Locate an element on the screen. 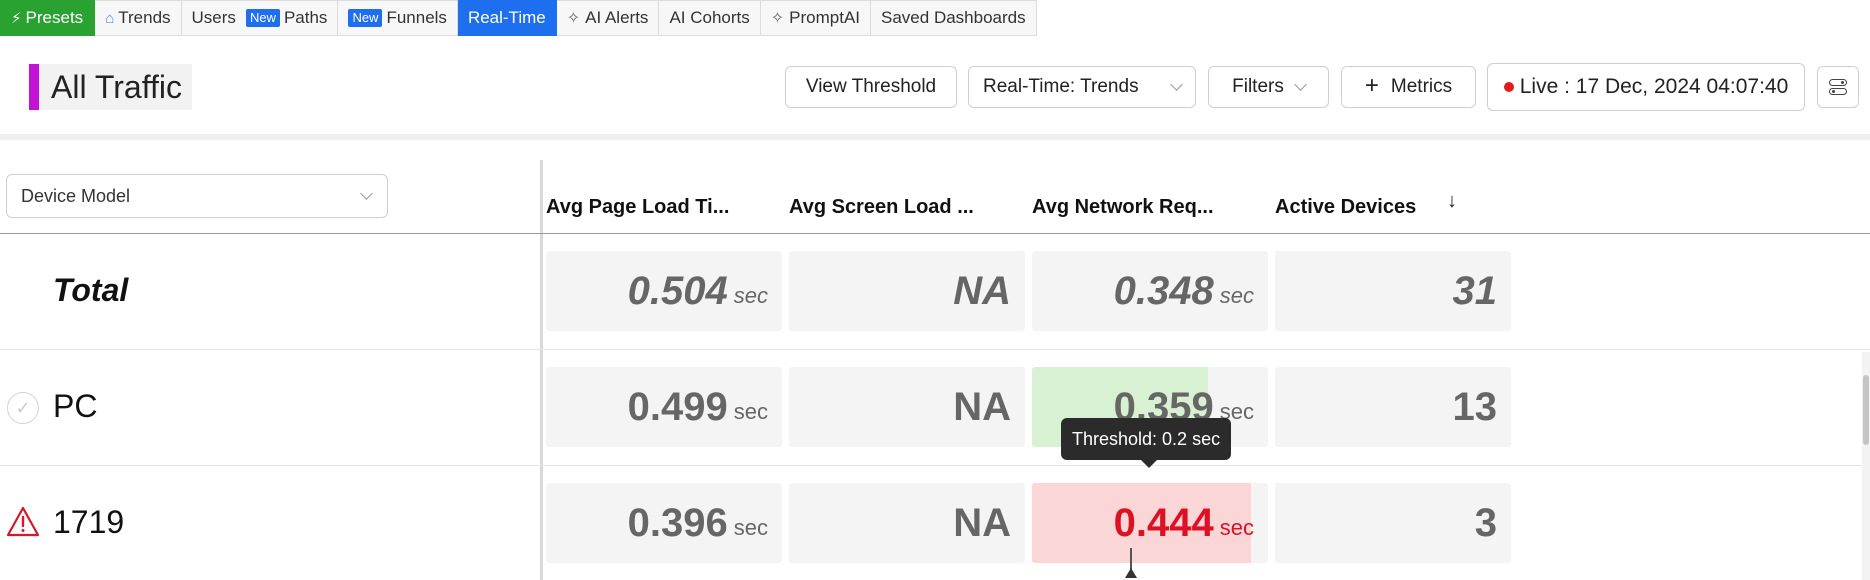 The image size is (1870, 580). view-threshold-label: View Threshold is located at coordinates (871, 86).